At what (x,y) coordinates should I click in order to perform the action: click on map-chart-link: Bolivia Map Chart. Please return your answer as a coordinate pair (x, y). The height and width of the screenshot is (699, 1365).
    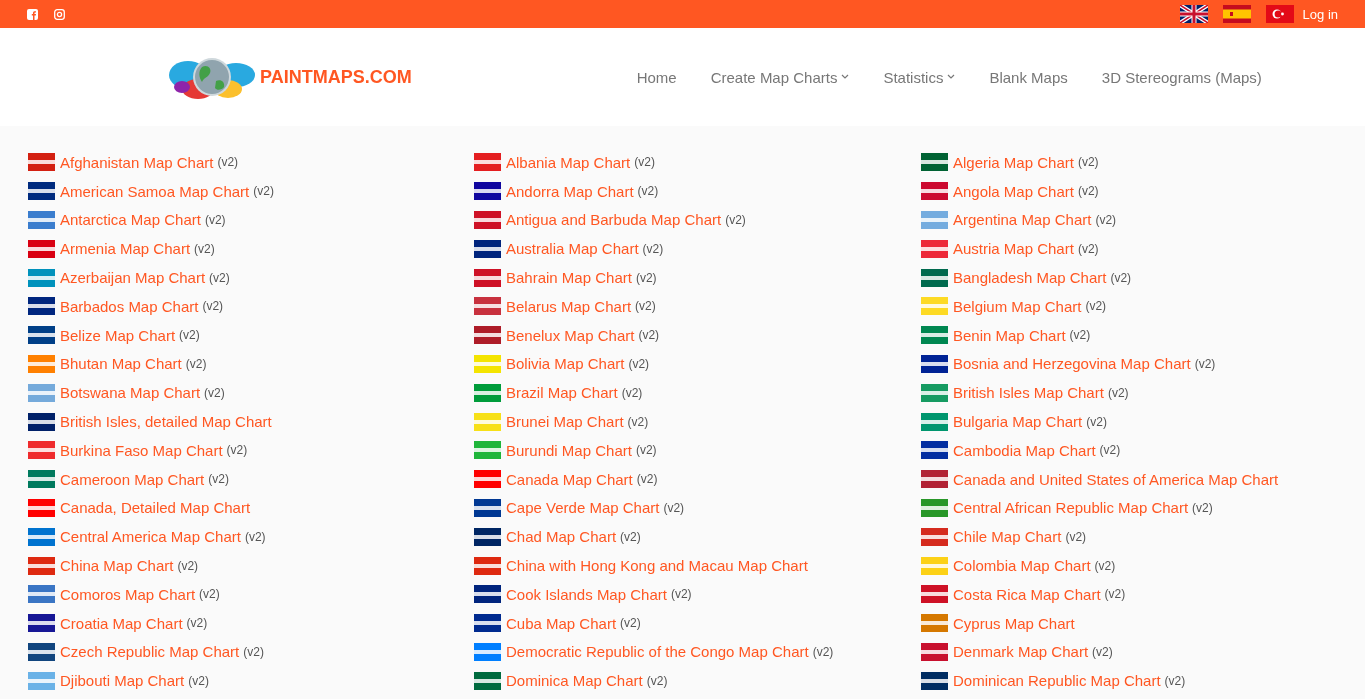
    Looking at the image, I should click on (565, 364).